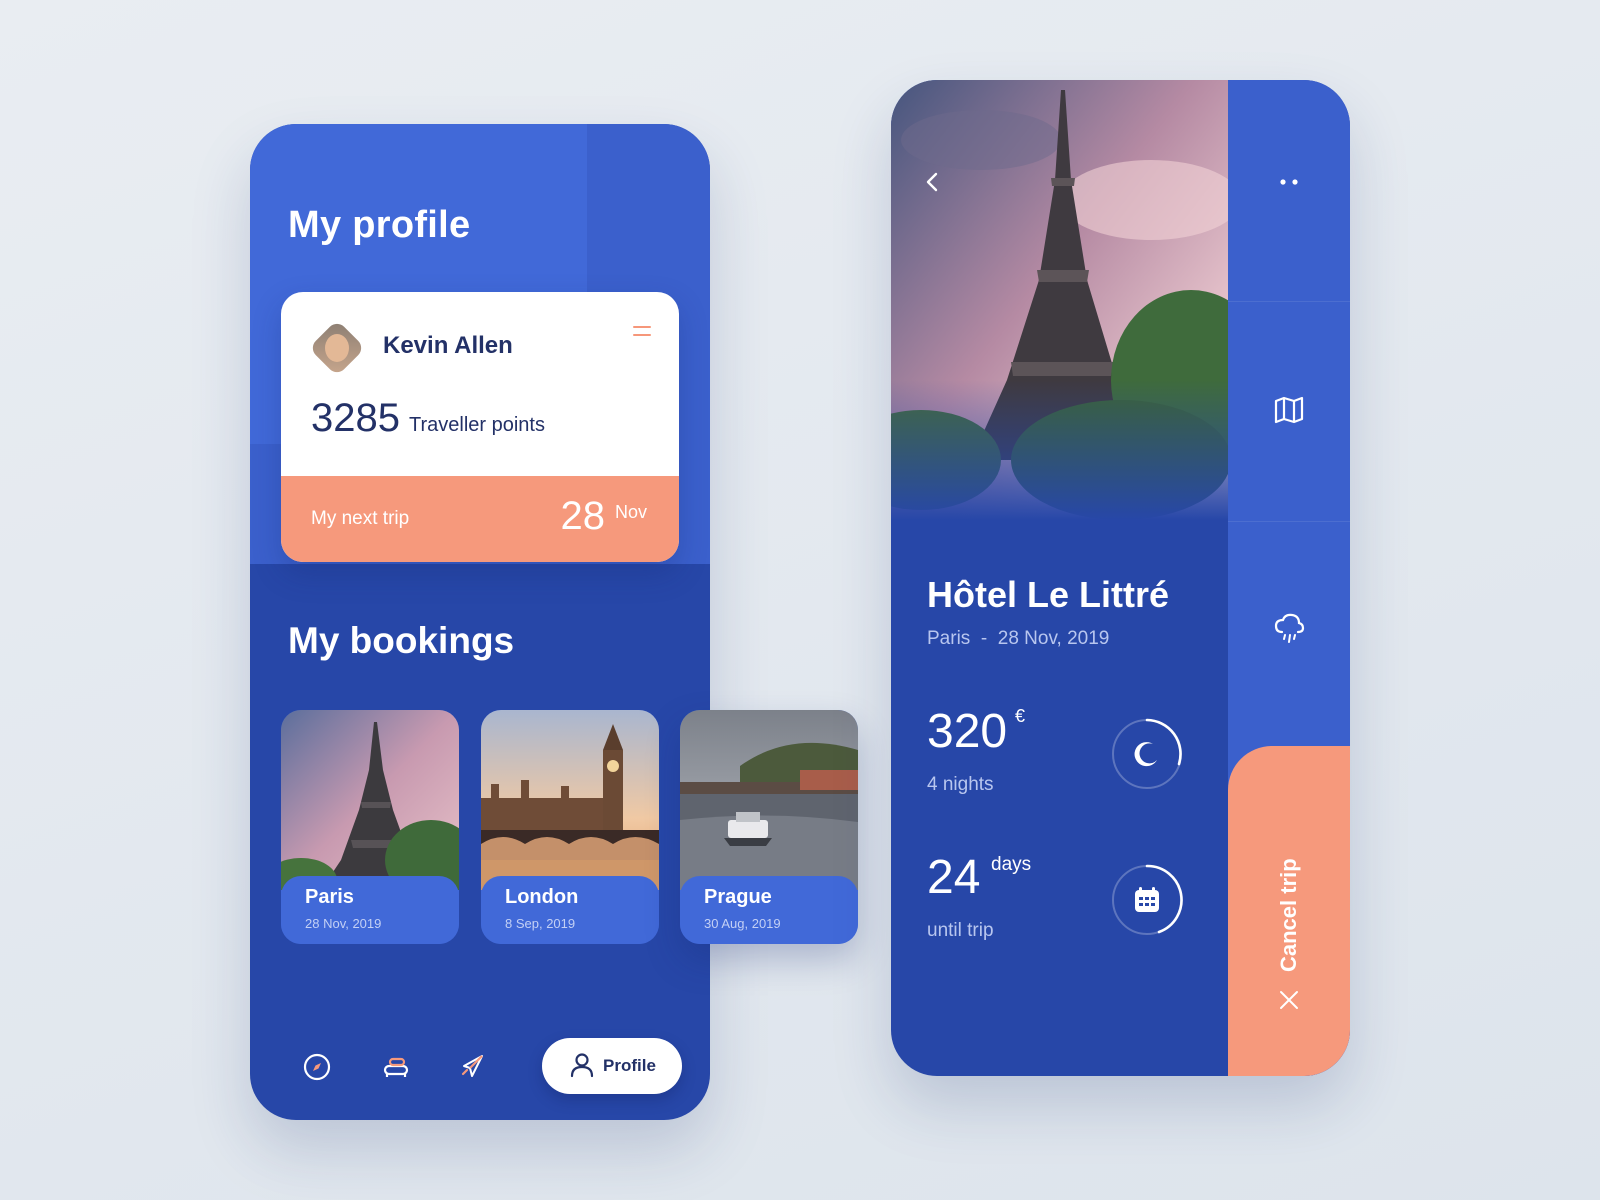  What do you see at coordinates (769, 910) in the screenshot?
I see `booking-info: Prague 30 Aug, 2019` at bounding box center [769, 910].